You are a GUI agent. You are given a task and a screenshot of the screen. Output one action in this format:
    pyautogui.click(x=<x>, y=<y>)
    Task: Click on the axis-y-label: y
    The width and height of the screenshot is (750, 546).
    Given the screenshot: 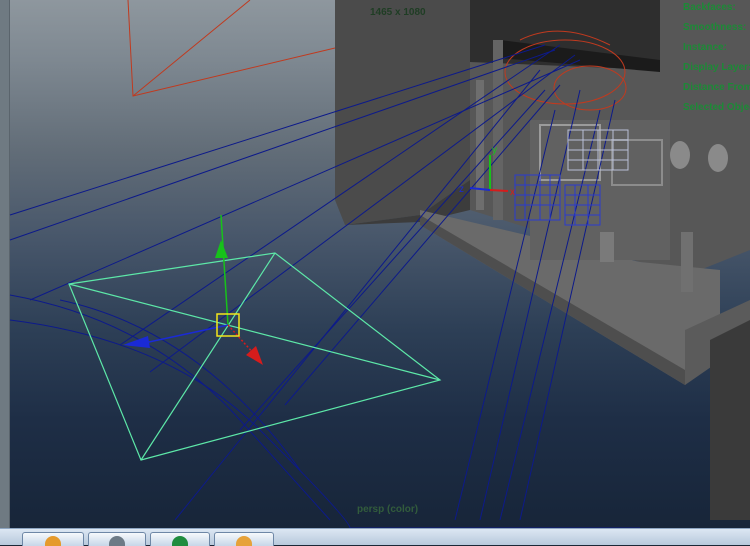 What is the action you would take?
    pyautogui.click(x=494, y=150)
    